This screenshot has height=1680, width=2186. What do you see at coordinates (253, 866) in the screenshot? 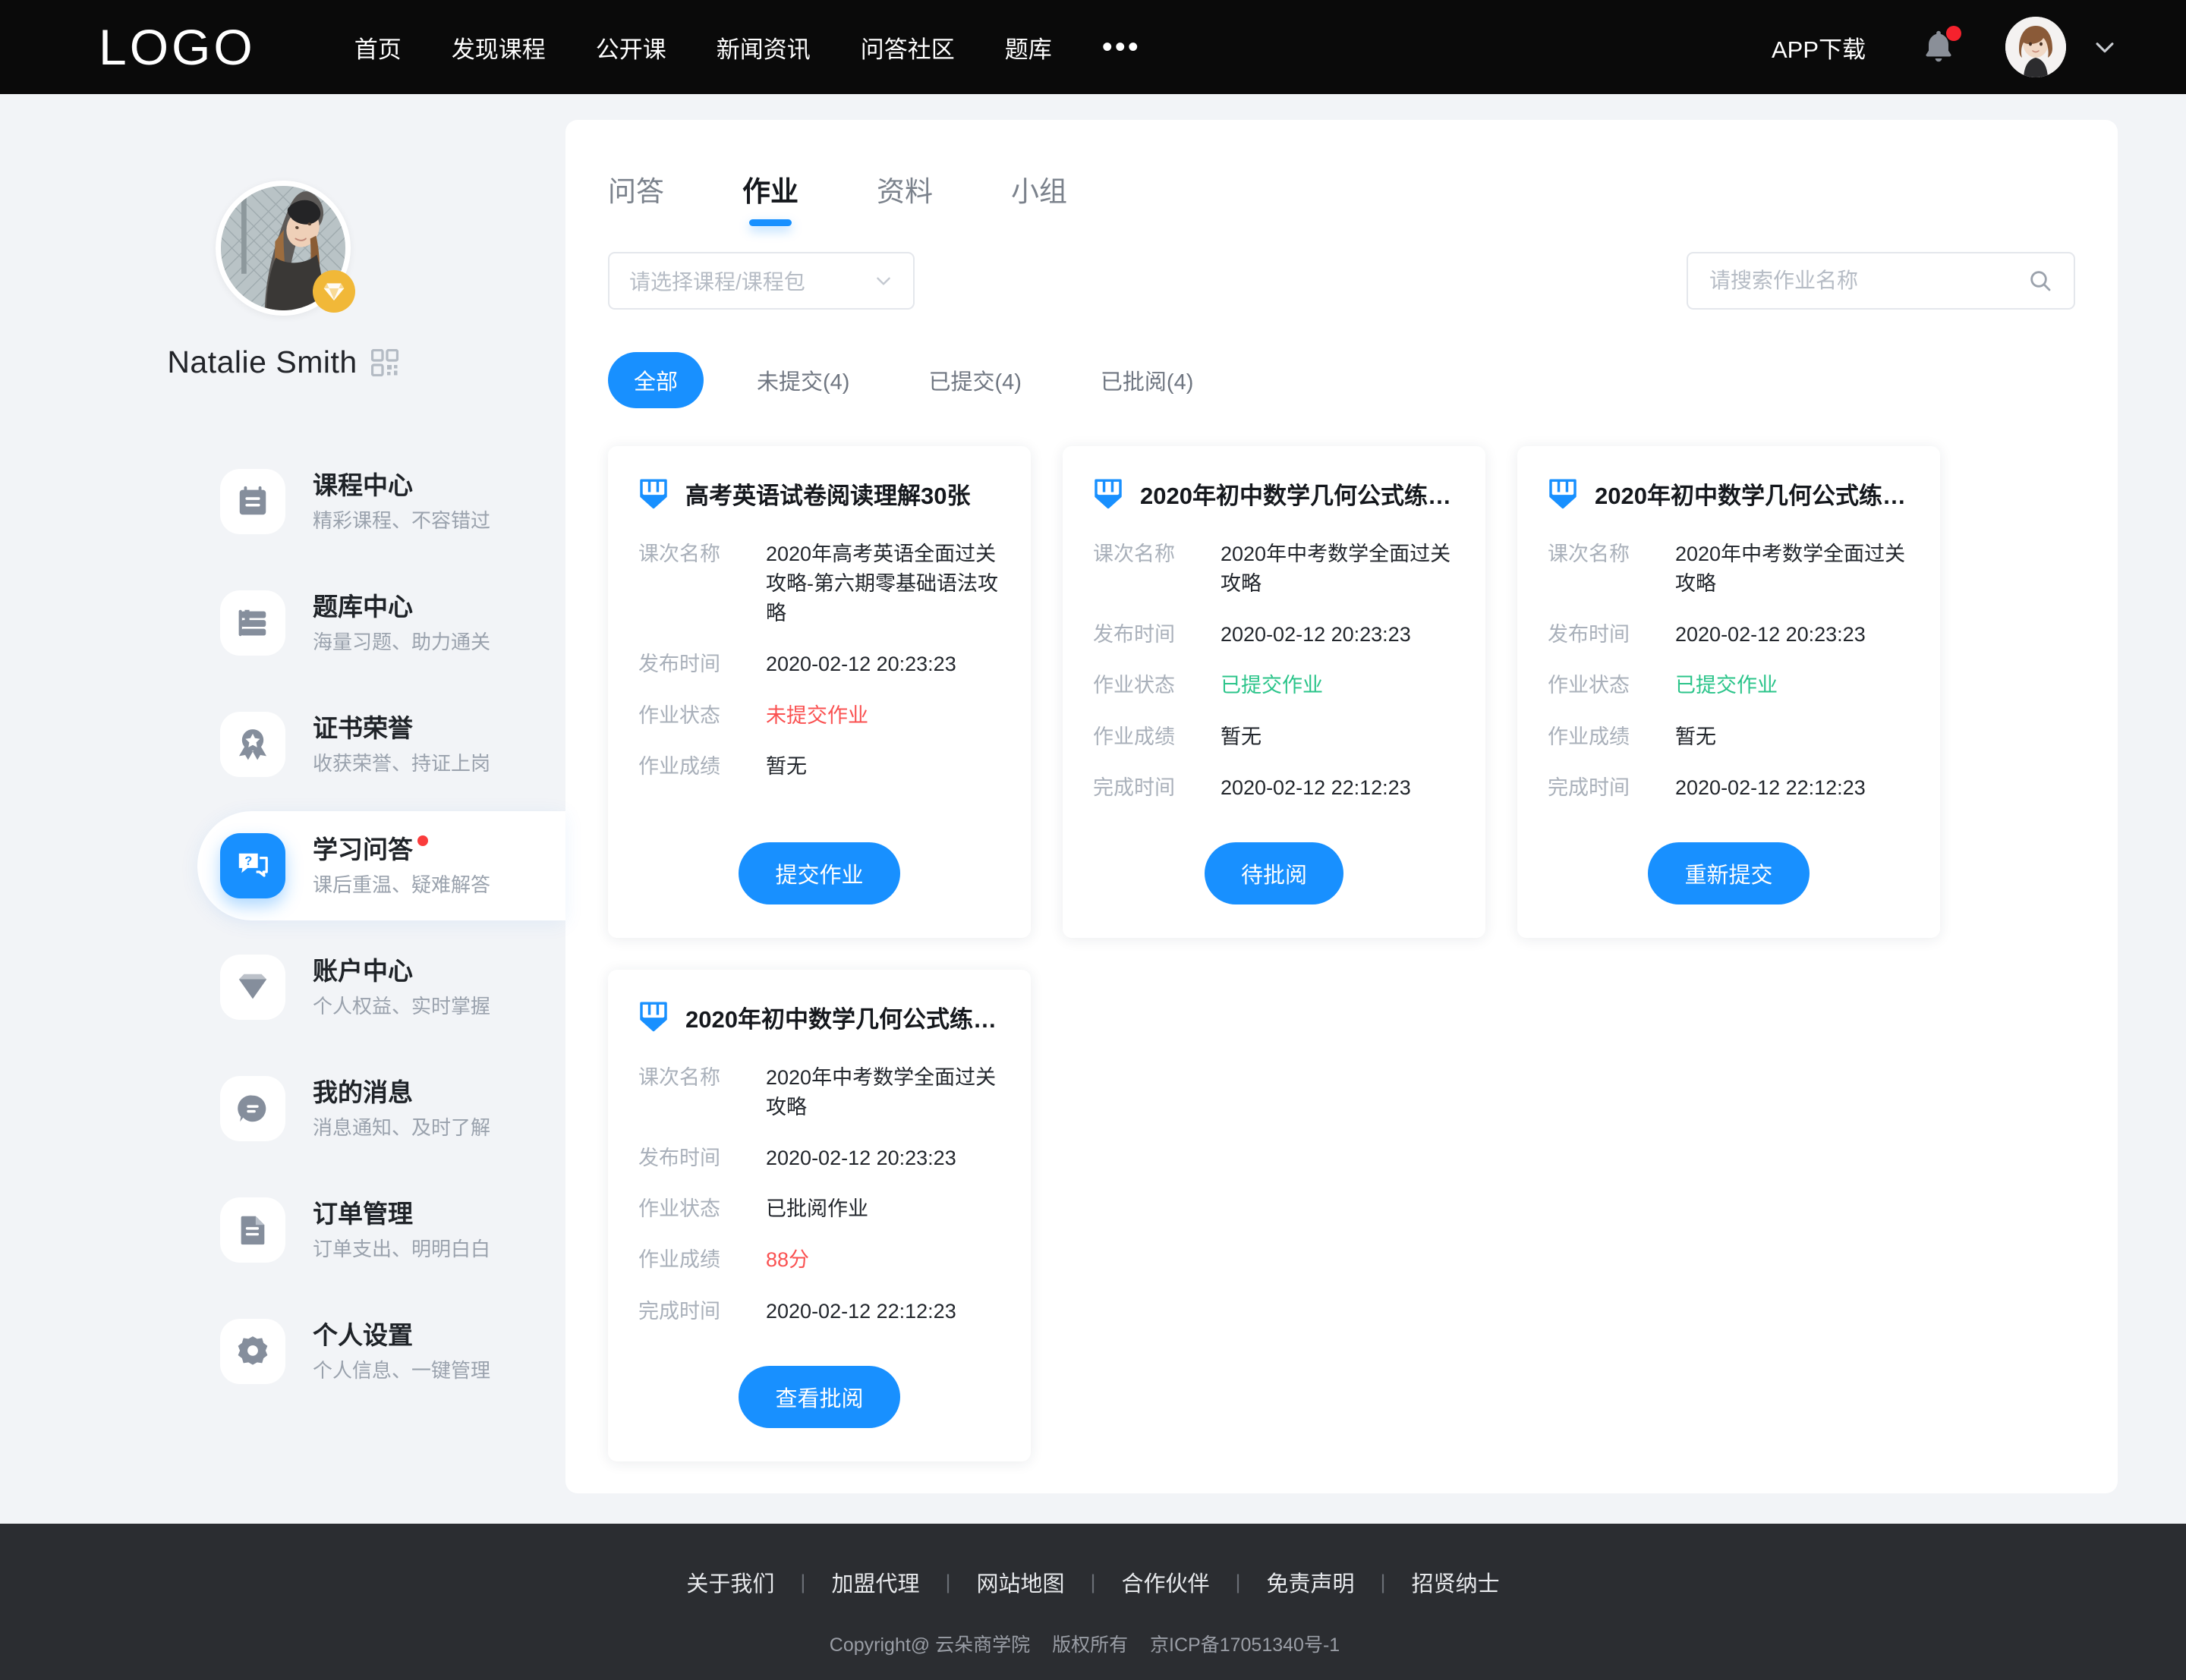
I see `question-chat-icon: ?` at bounding box center [253, 866].